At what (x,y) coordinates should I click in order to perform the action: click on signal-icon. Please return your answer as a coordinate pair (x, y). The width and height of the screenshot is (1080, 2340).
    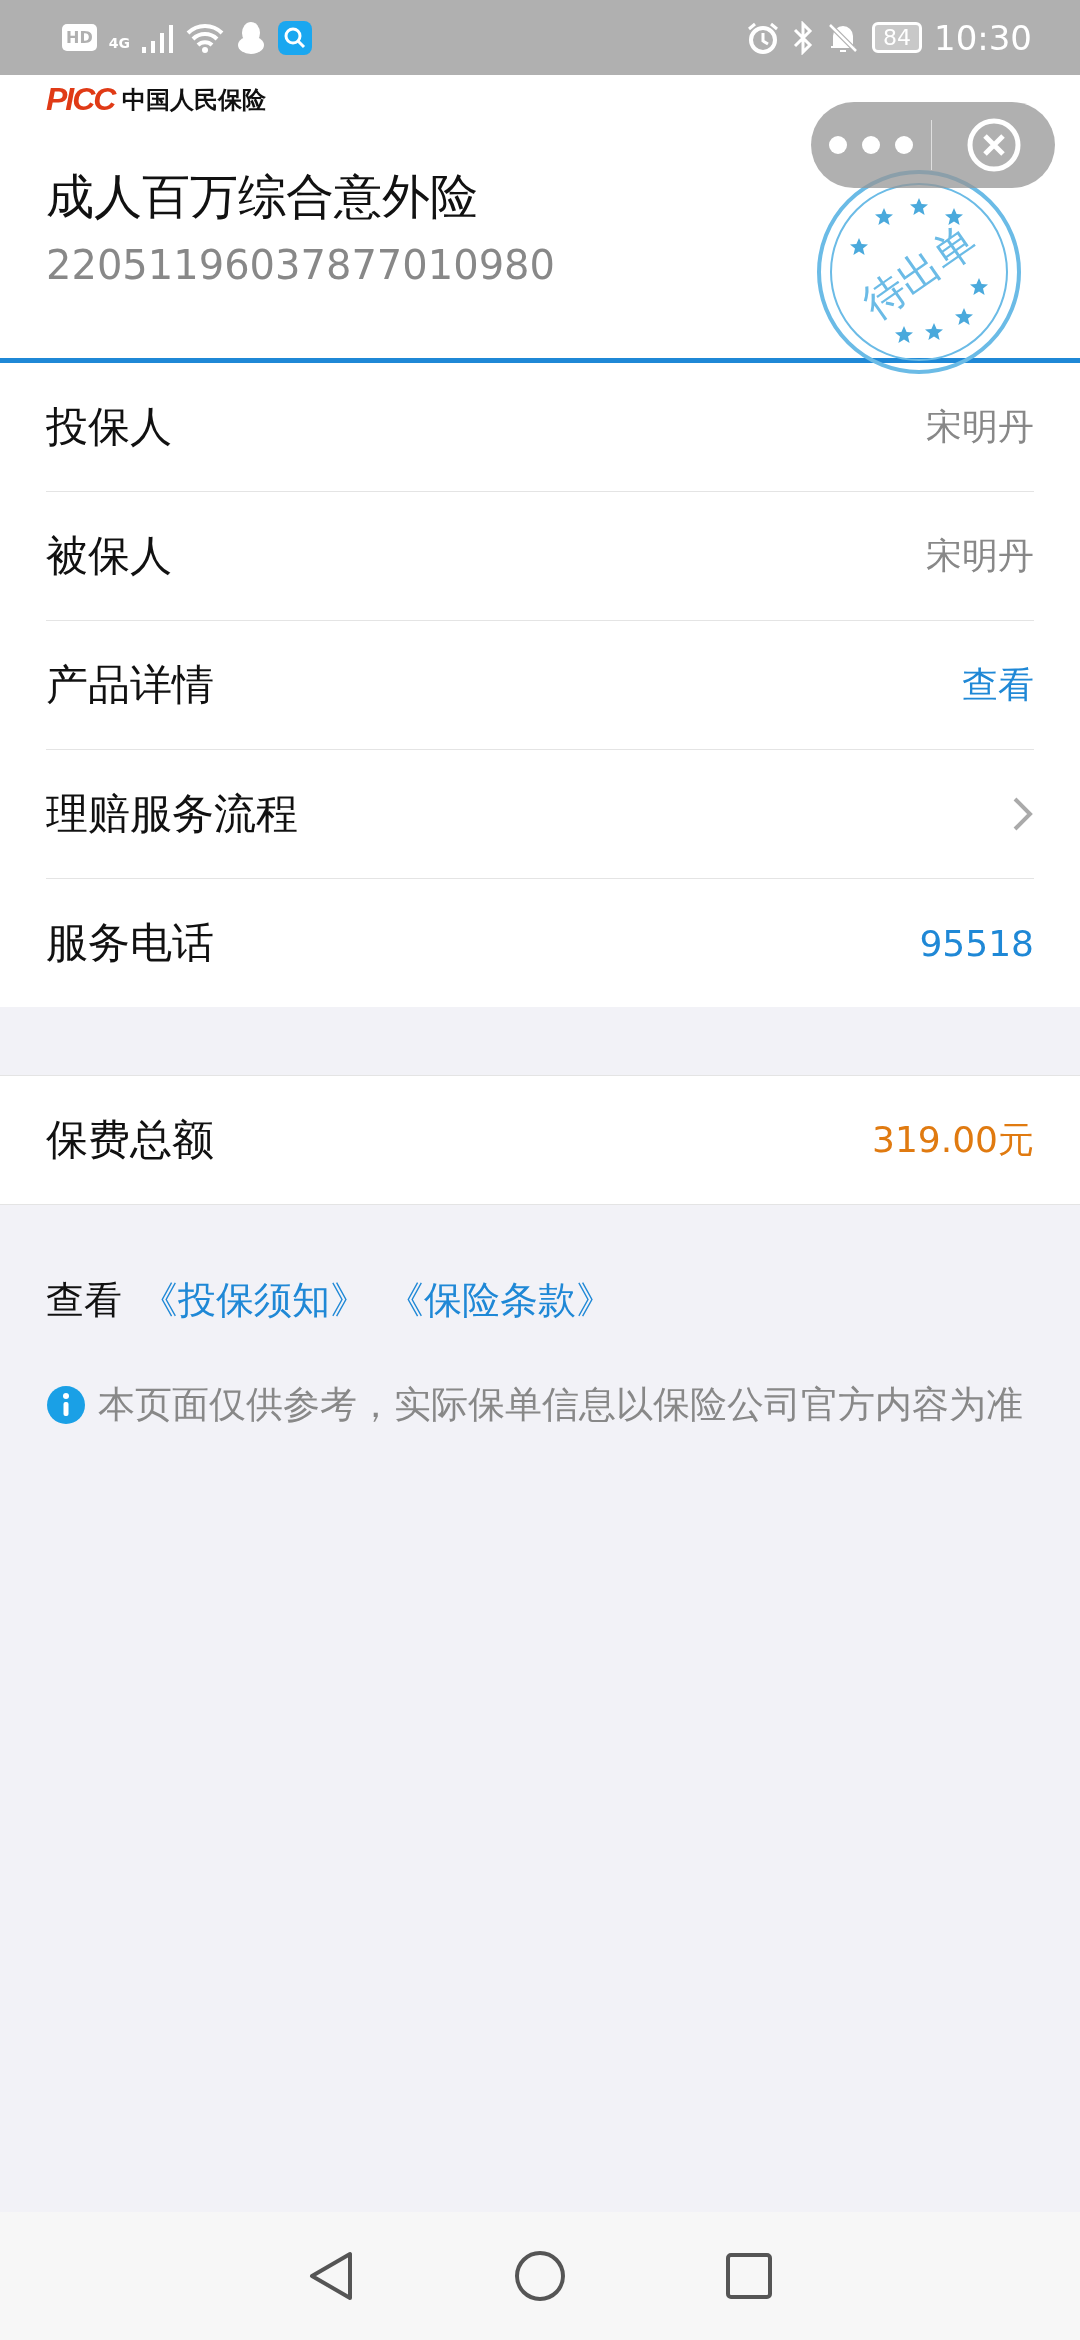
    Looking at the image, I should click on (157, 37).